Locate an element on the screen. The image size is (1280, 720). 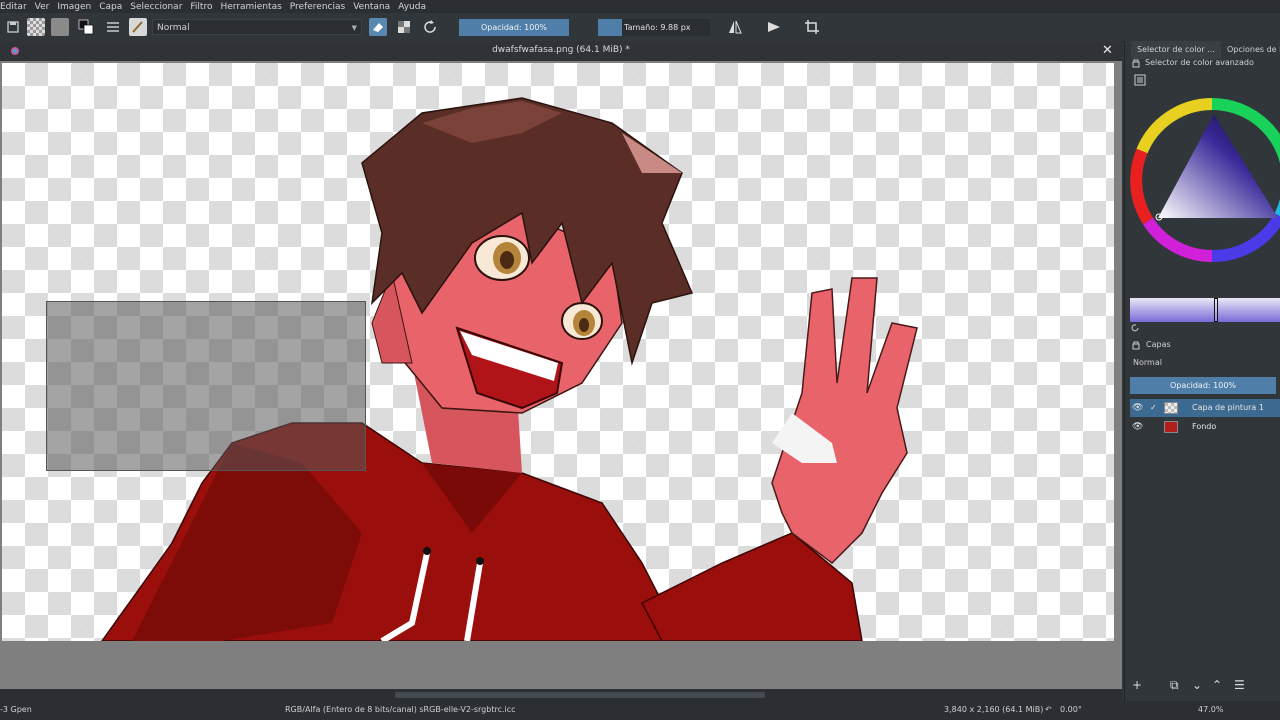
color-marker is located at coordinates (1216, 310).